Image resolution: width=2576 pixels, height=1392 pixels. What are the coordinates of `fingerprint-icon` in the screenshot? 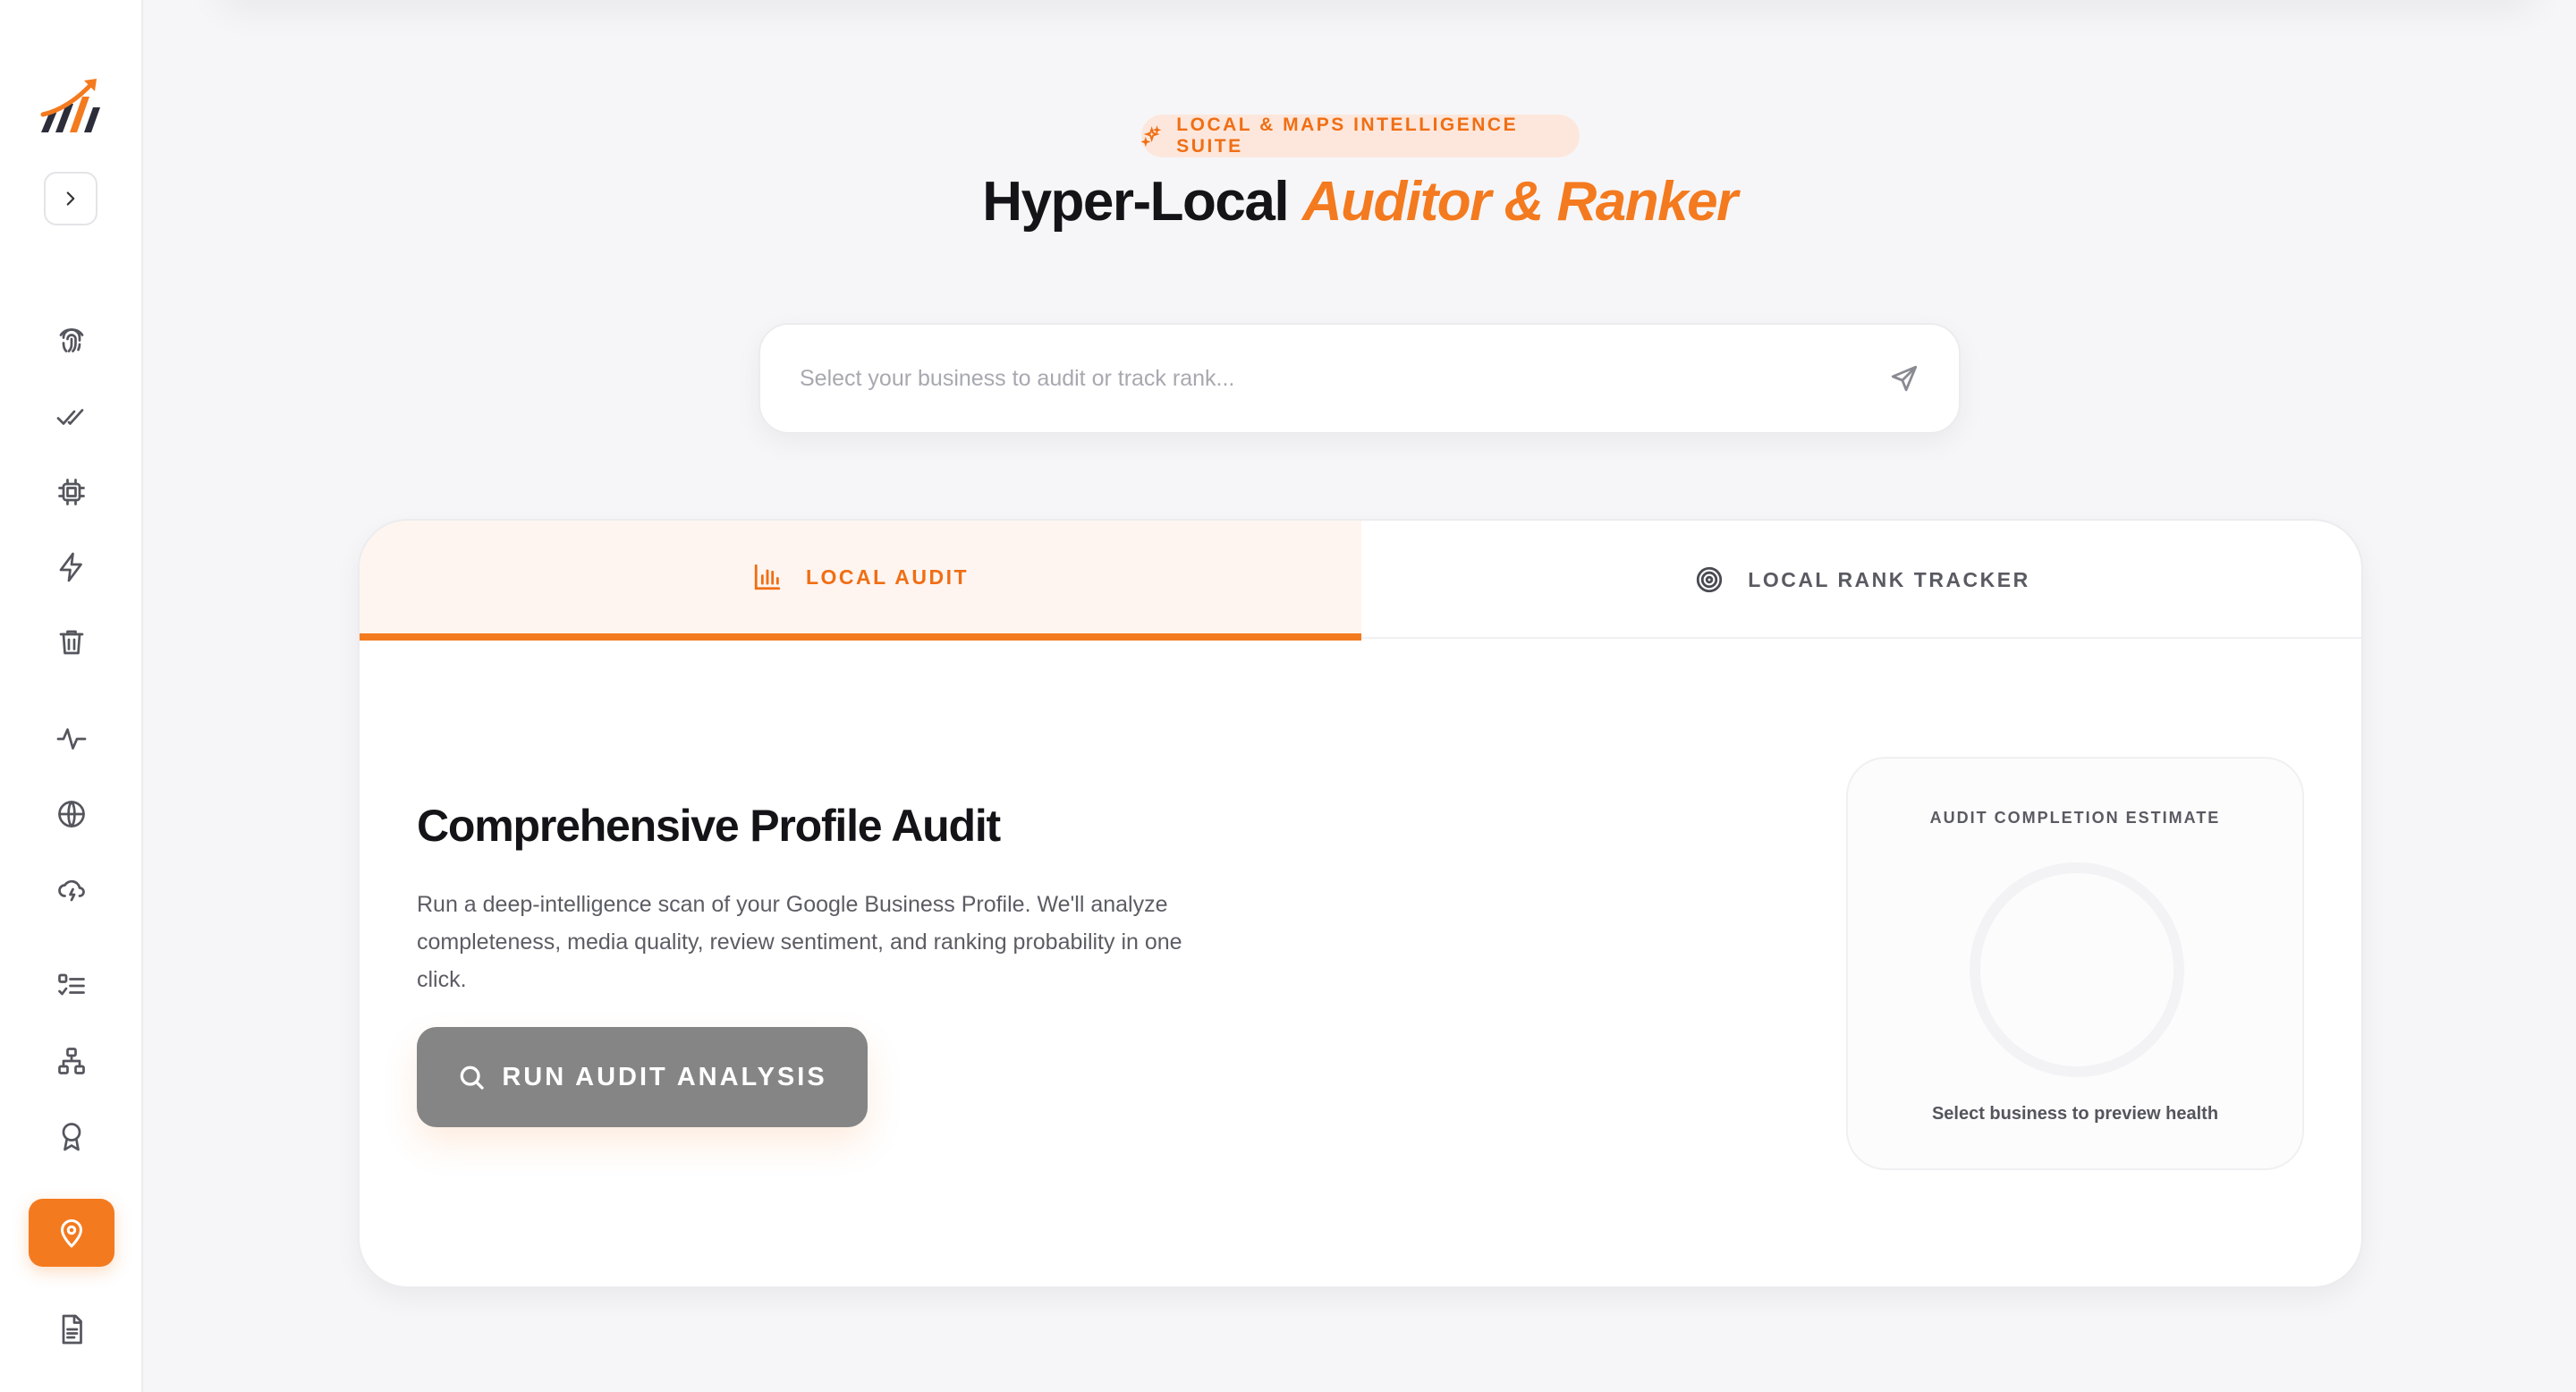 It's located at (71, 340).